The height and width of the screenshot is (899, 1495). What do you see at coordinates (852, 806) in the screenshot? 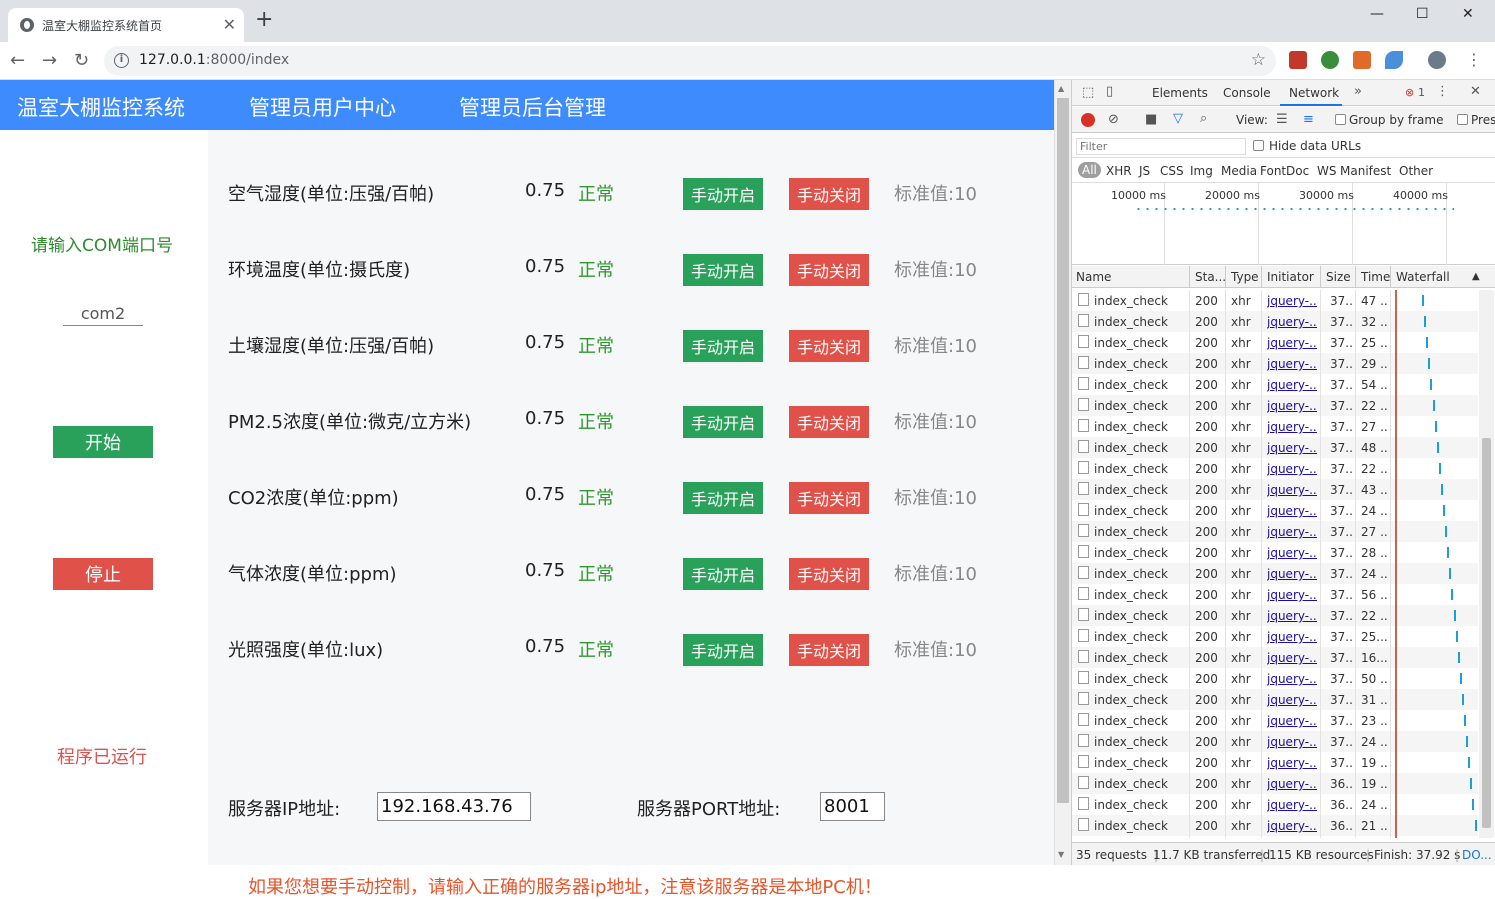
I see `server-port-input` at bounding box center [852, 806].